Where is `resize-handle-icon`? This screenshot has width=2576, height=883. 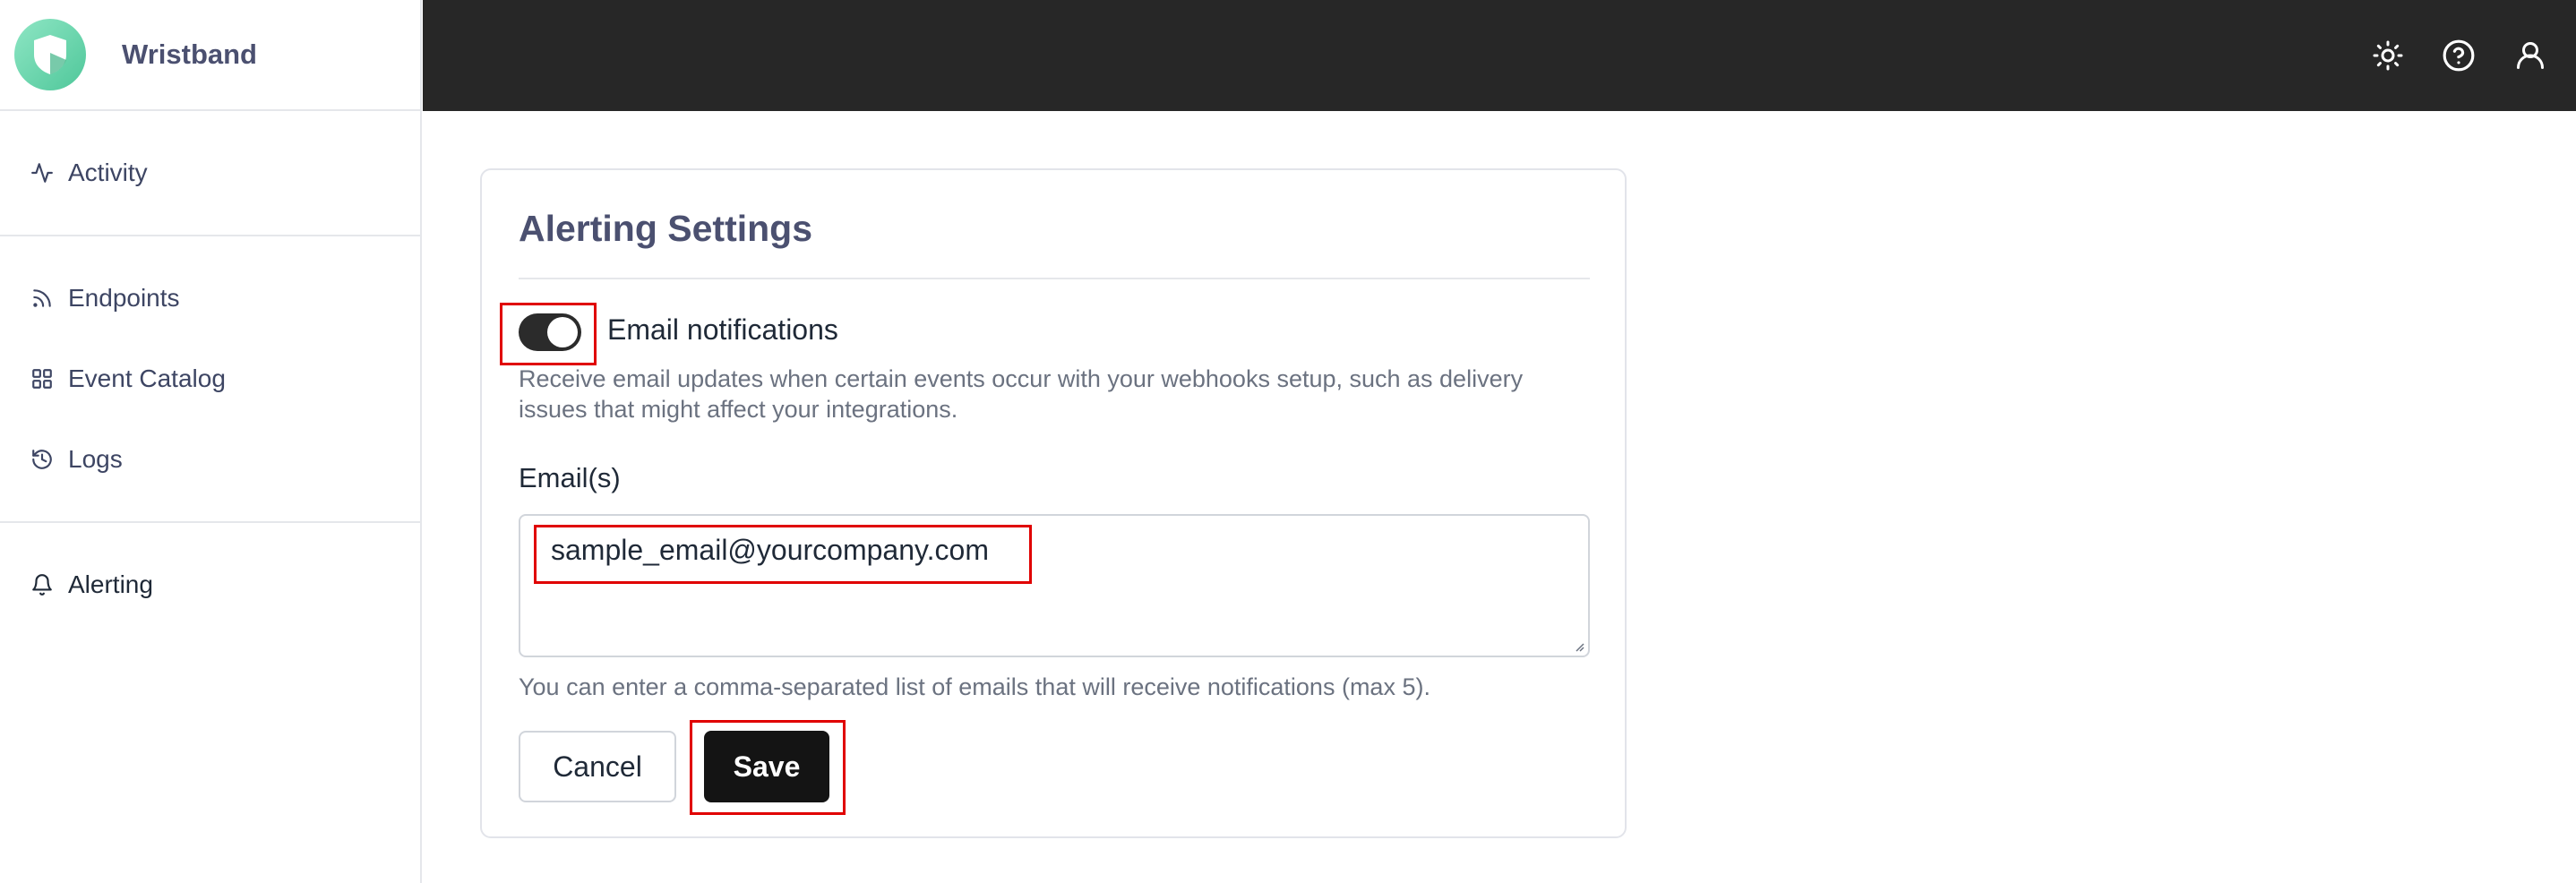 resize-handle-icon is located at coordinates (1578, 645).